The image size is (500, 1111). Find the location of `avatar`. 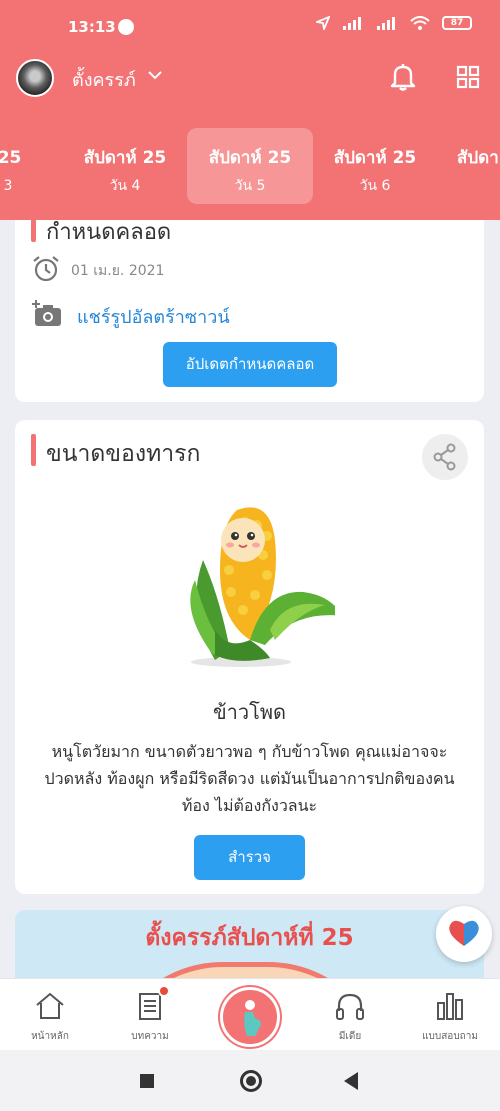

avatar is located at coordinates (35, 78).